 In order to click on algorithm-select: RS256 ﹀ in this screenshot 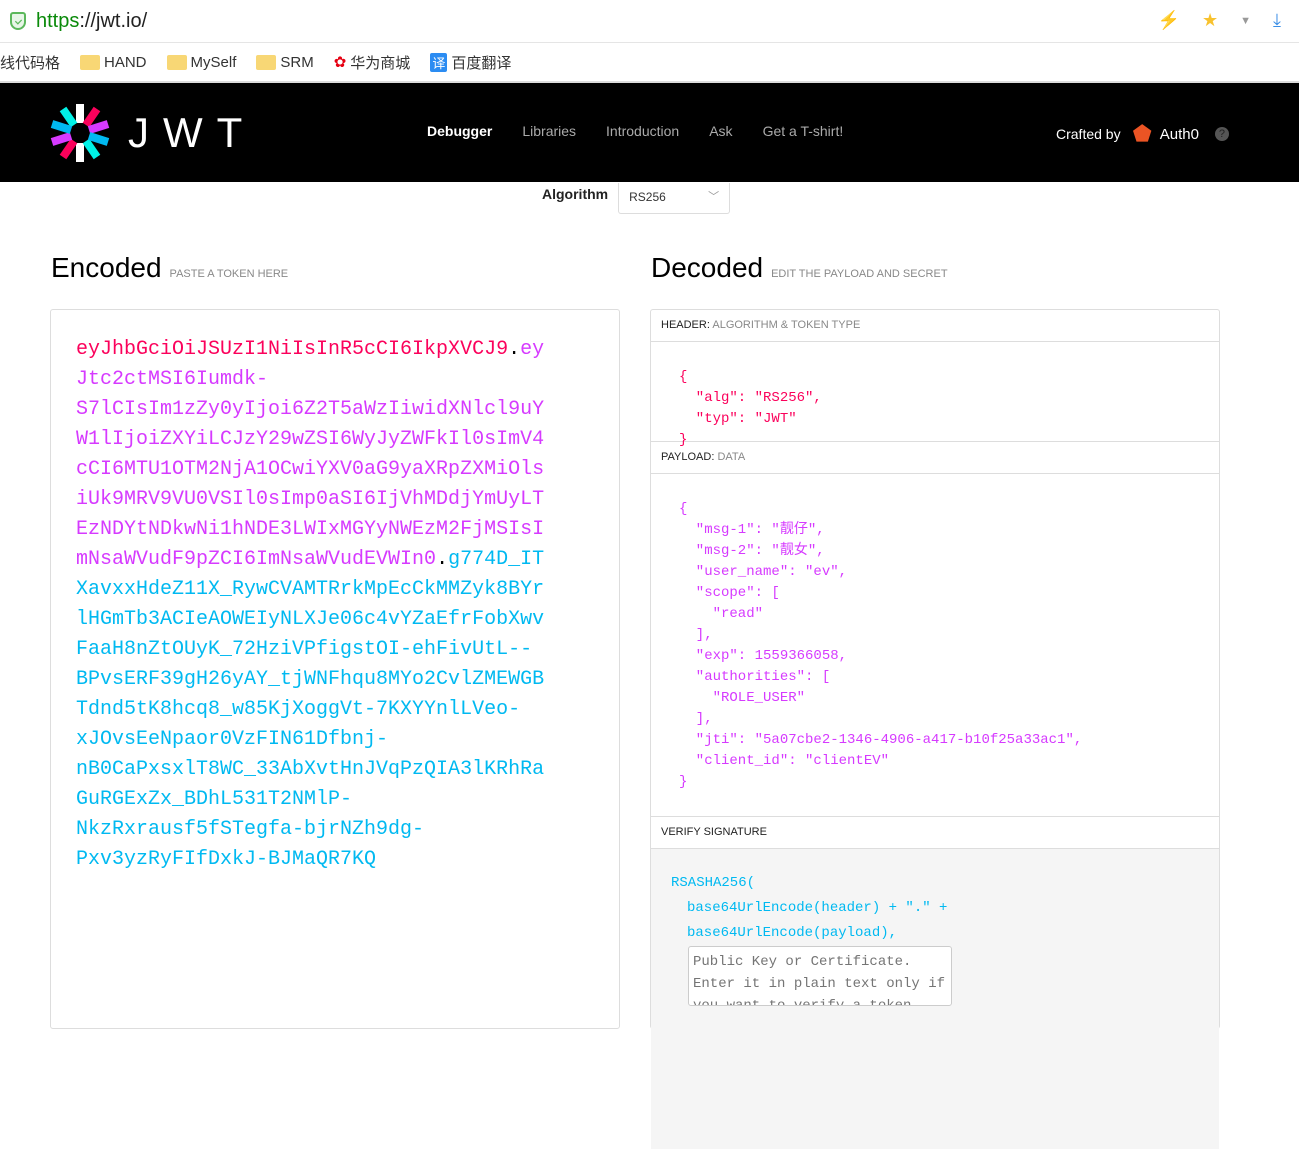, I will do `click(674, 198)`.